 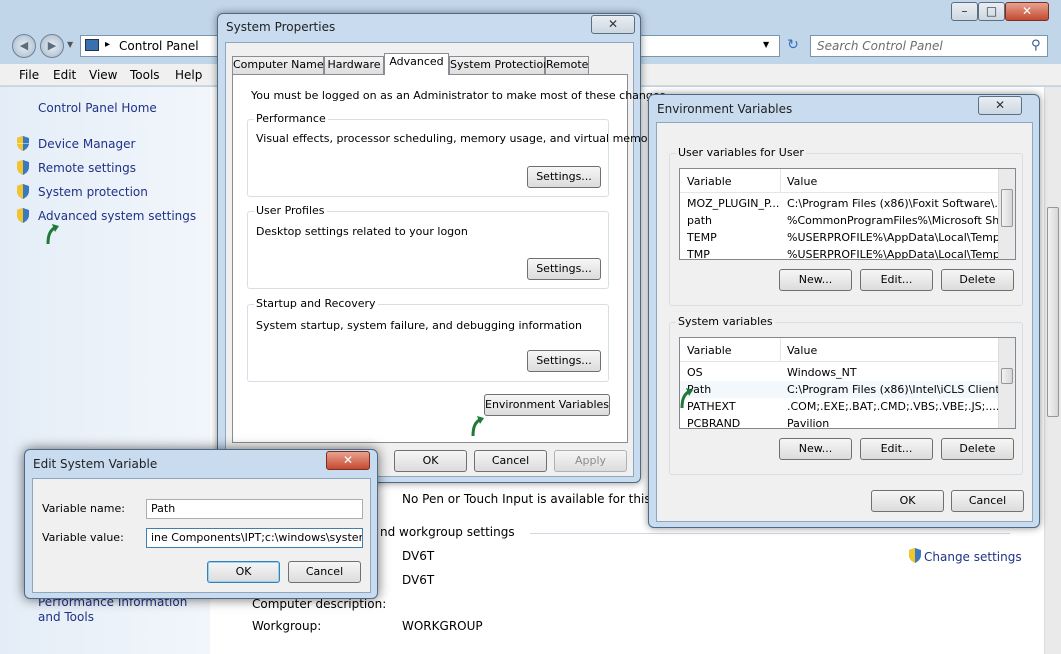 What do you see at coordinates (840, 422) in the screenshot?
I see `list-item: PCBRAND Pavilion` at bounding box center [840, 422].